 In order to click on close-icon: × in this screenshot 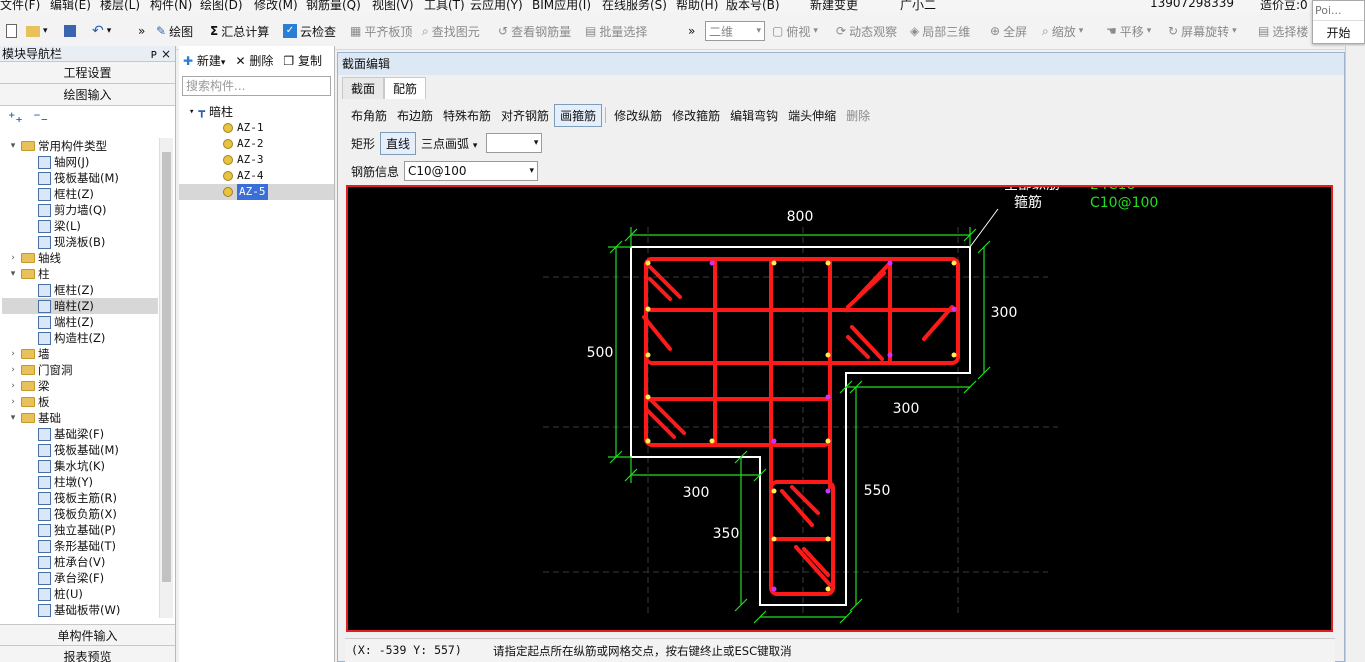, I will do `click(166, 54)`.